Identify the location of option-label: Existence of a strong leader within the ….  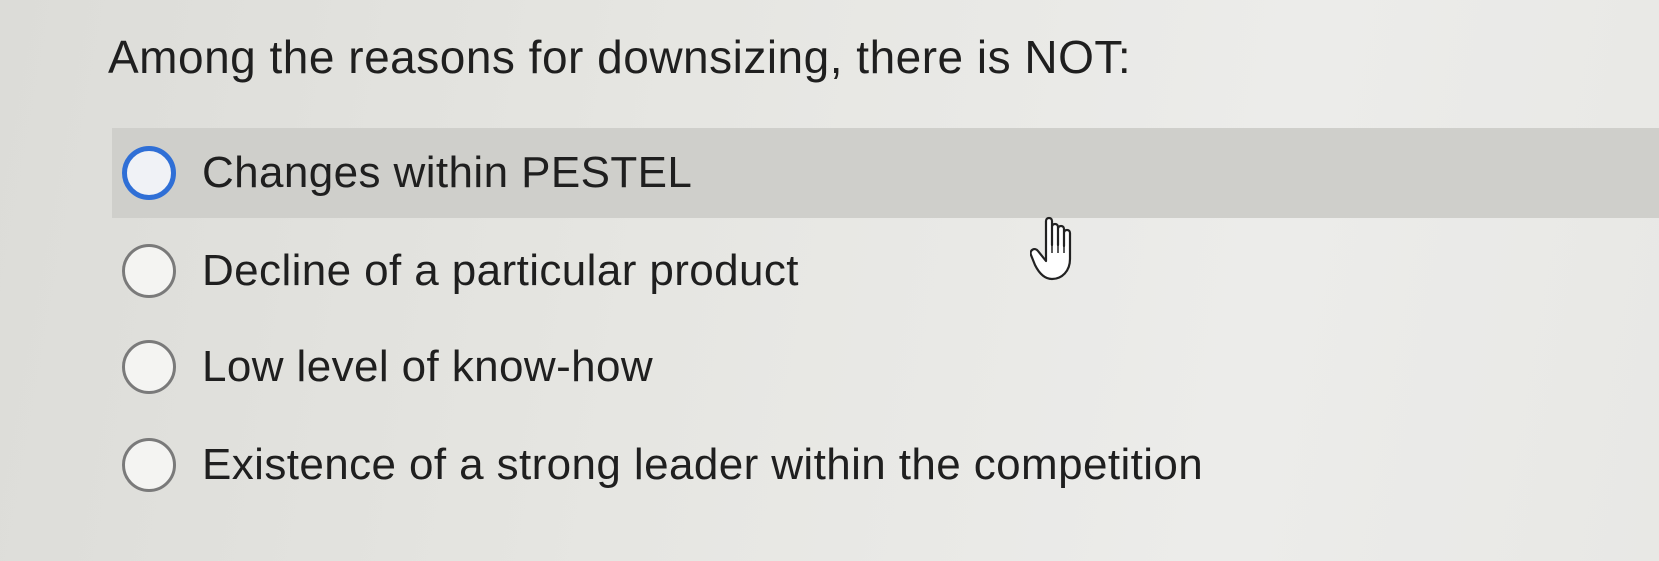
(703, 464).